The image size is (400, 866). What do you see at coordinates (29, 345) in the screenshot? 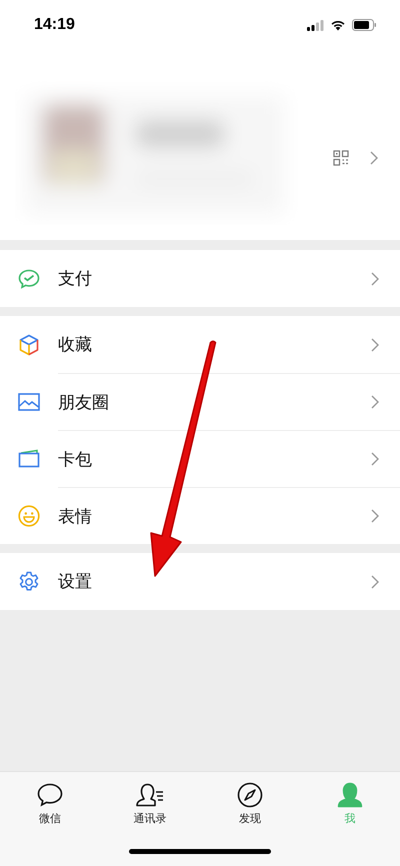
I see `cube-icon` at bounding box center [29, 345].